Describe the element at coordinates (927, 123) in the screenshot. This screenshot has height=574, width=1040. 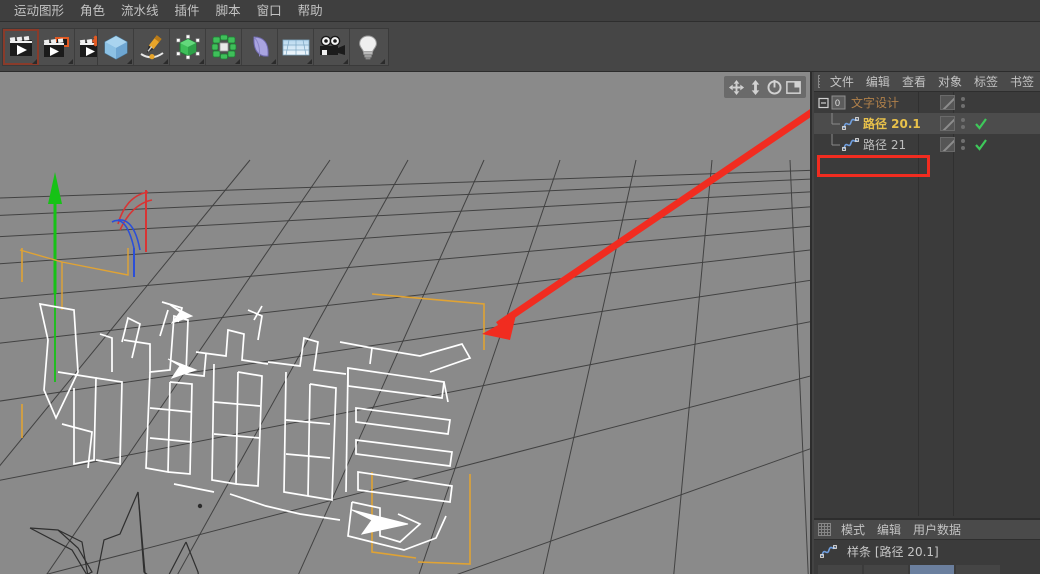
I see `object-row-path-20-1: 路径 20.1` at that location.